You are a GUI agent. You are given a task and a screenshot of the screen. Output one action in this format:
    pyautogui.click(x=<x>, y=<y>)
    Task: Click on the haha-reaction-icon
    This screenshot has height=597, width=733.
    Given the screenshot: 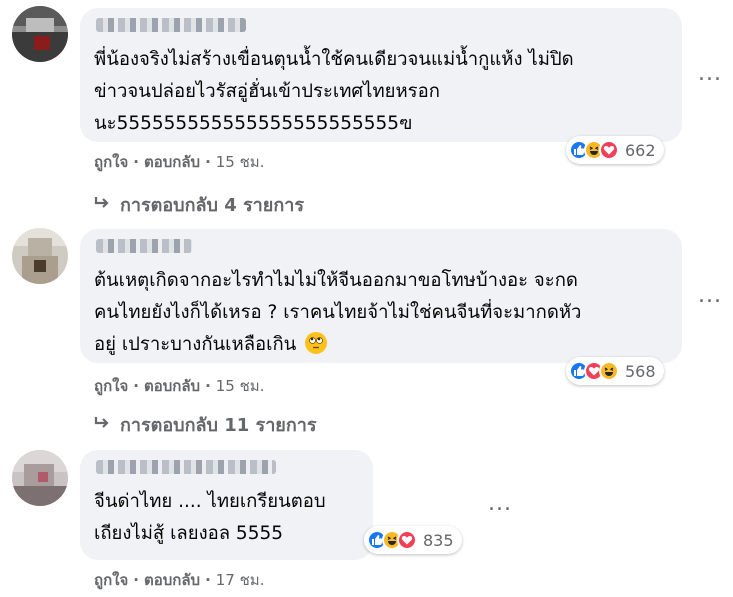 What is the action you would take?
    pyautogui.click(x=609, y=371)
    